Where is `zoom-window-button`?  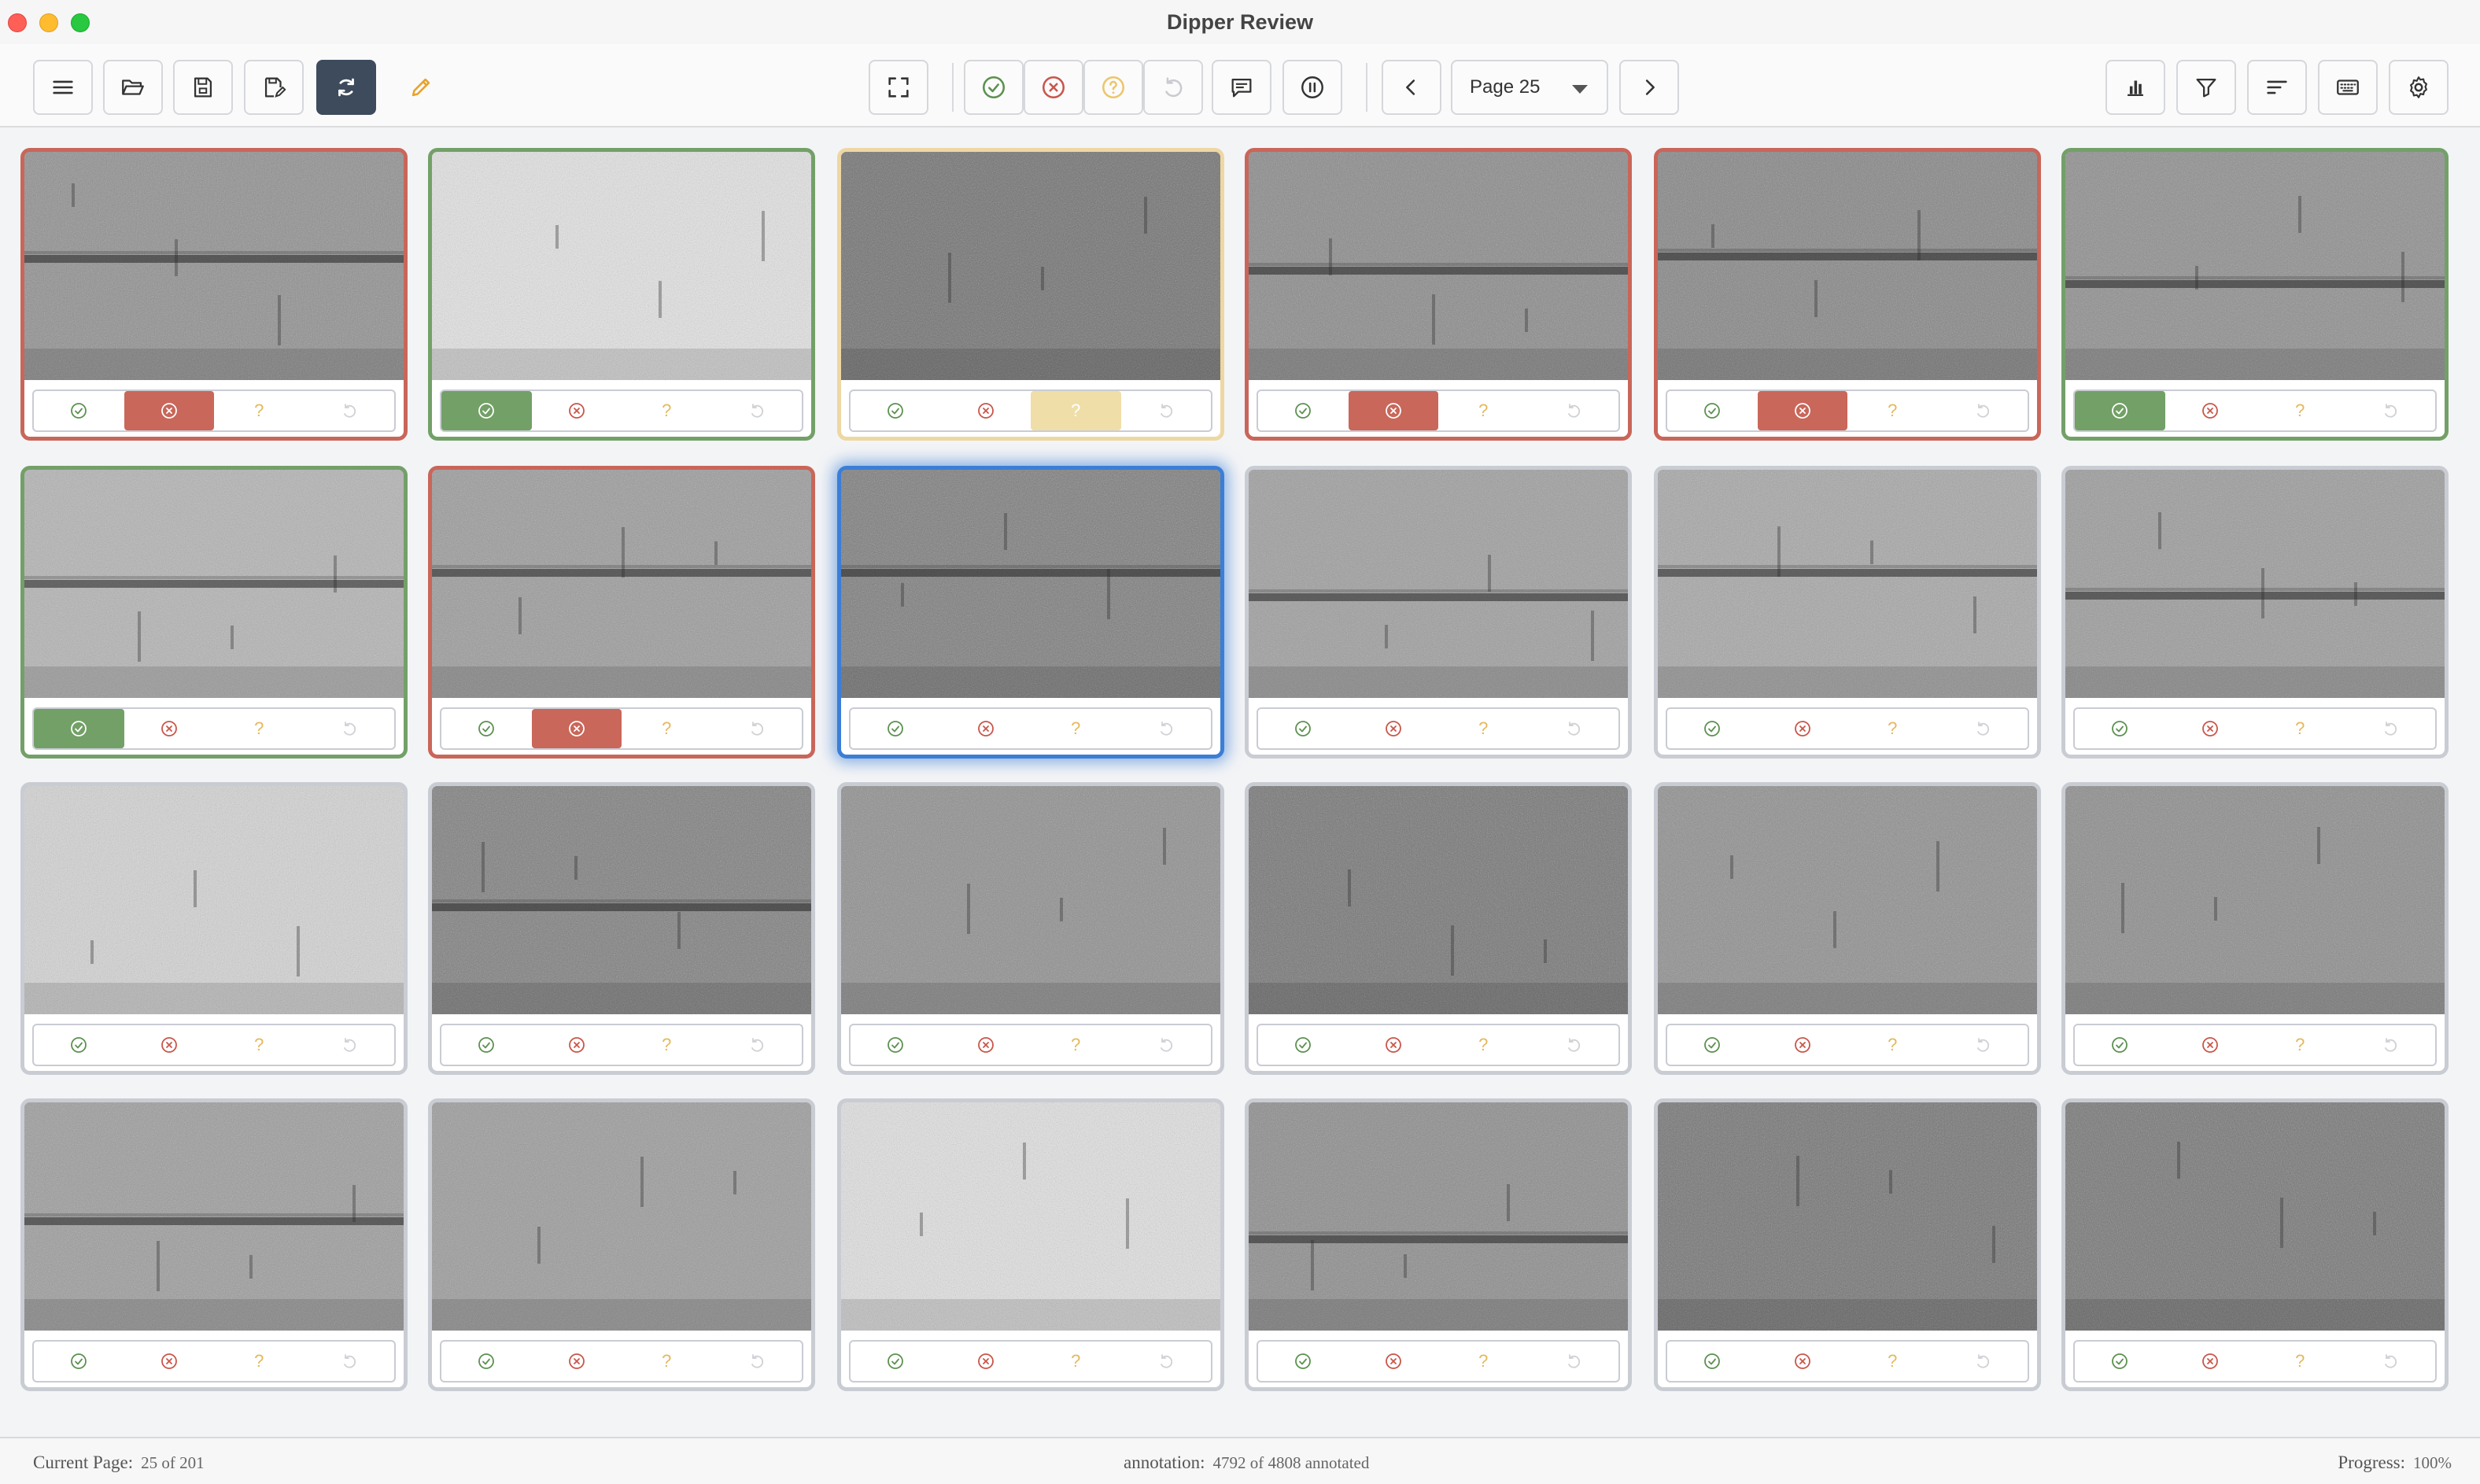 zoom-window-button is located at coordinates (80, 22).